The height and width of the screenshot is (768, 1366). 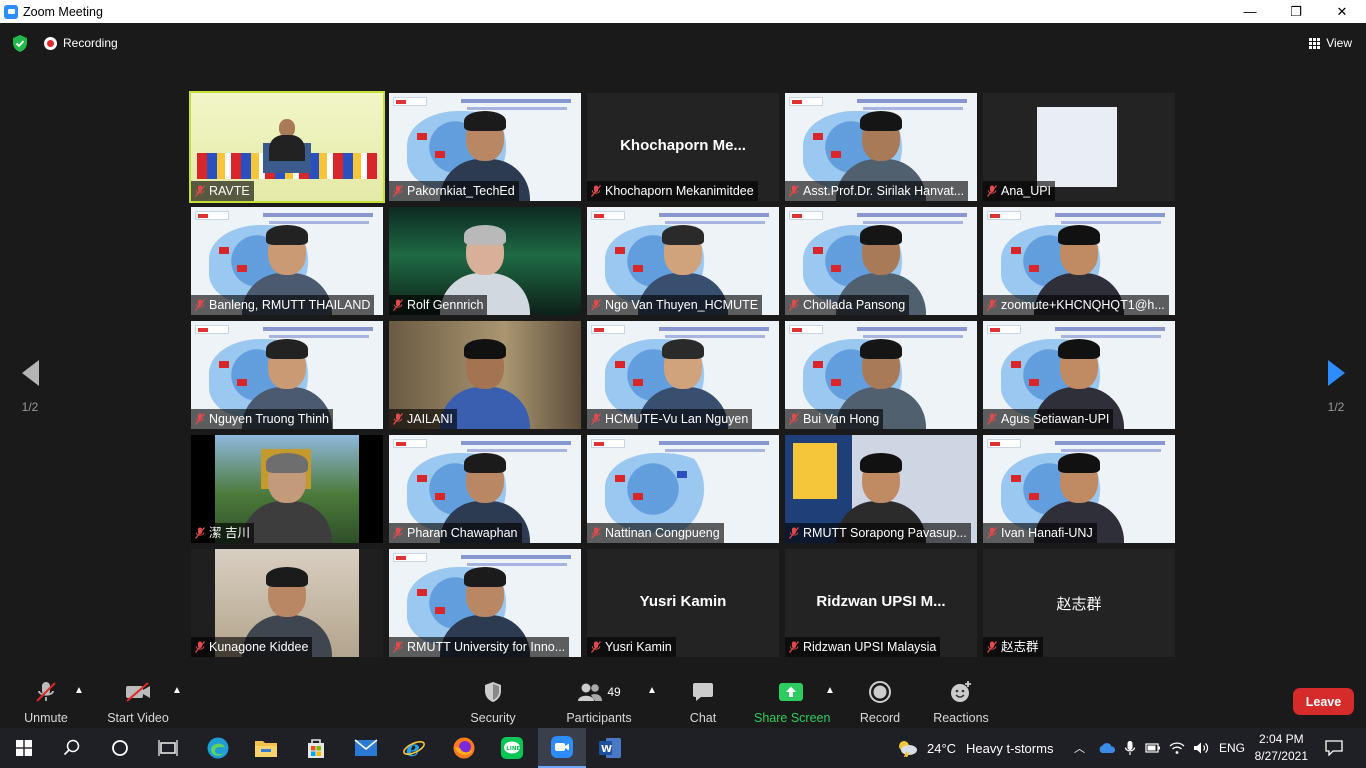 What do you see at coordinates (366, 748) in the screenshot?
I see `mail-icon` at bounding box center [366, 748].